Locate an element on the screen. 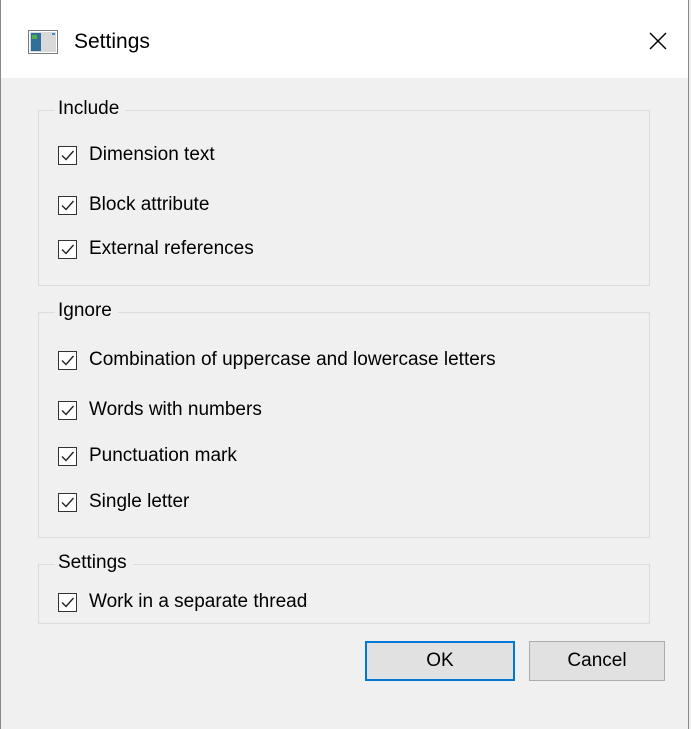 The image size is (691, 729). checkbox-block-attribute: Block attribute is located at coordinates (133, 205).